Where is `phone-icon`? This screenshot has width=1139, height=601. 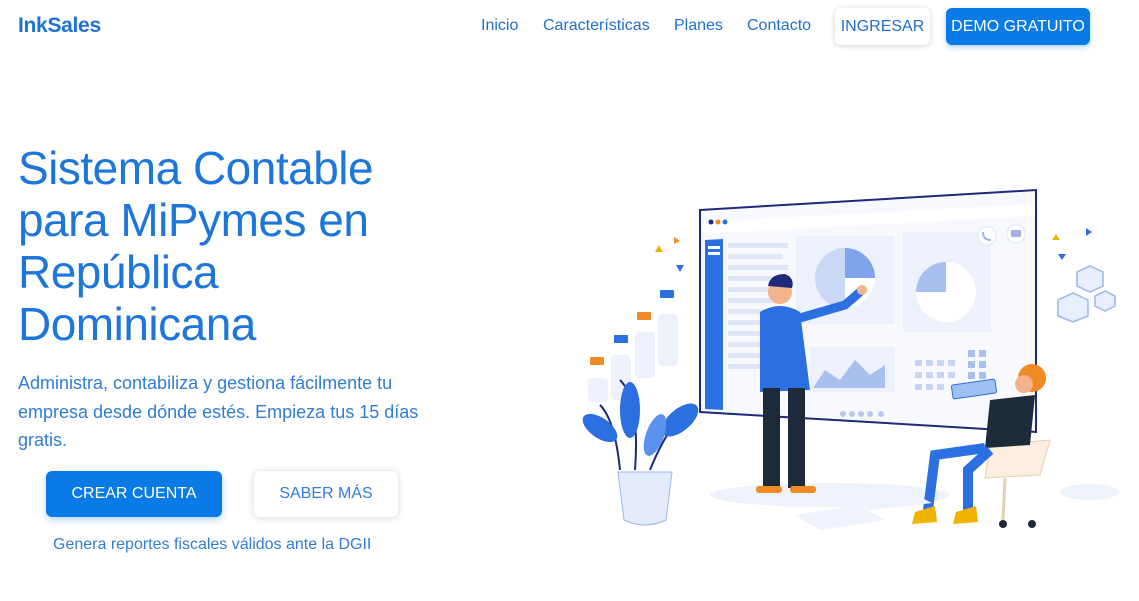 phone-icon is located at coordinates (987, 236).